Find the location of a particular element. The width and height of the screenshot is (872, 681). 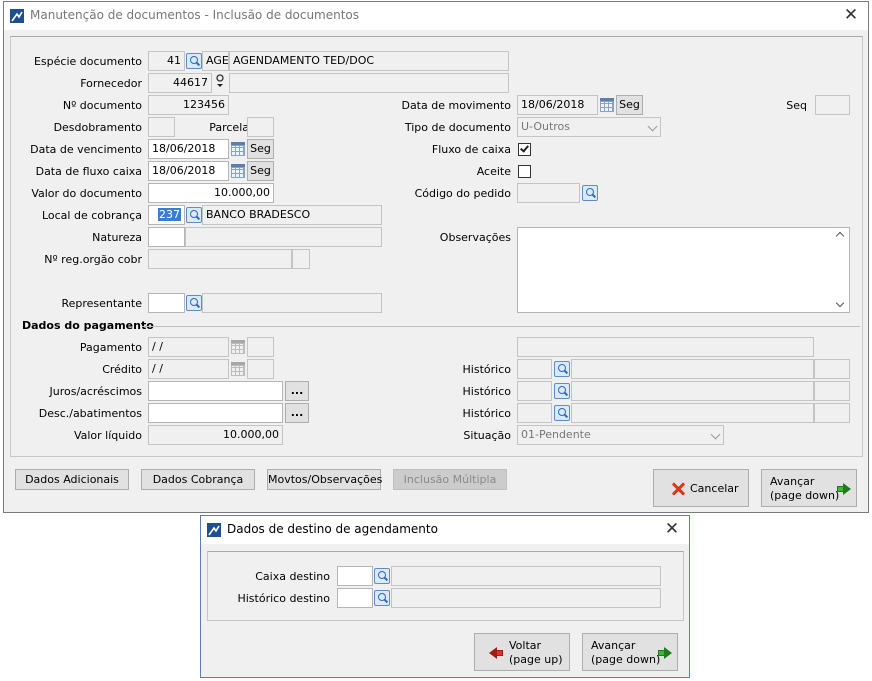

movtos-observacoes-button: Movtos/Observações is located at coordinates (324, 479).